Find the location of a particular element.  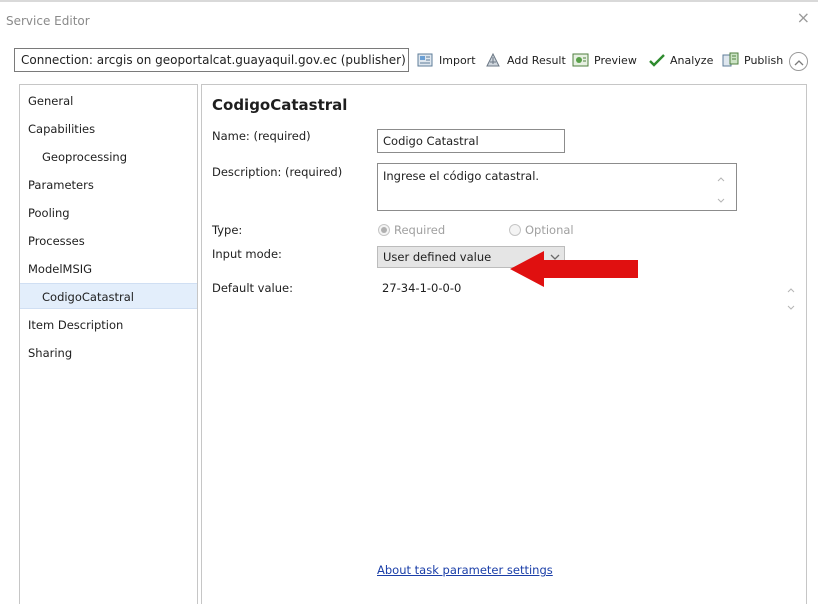

name-field: Codigo Catastral is located at coordinates (471, 141).